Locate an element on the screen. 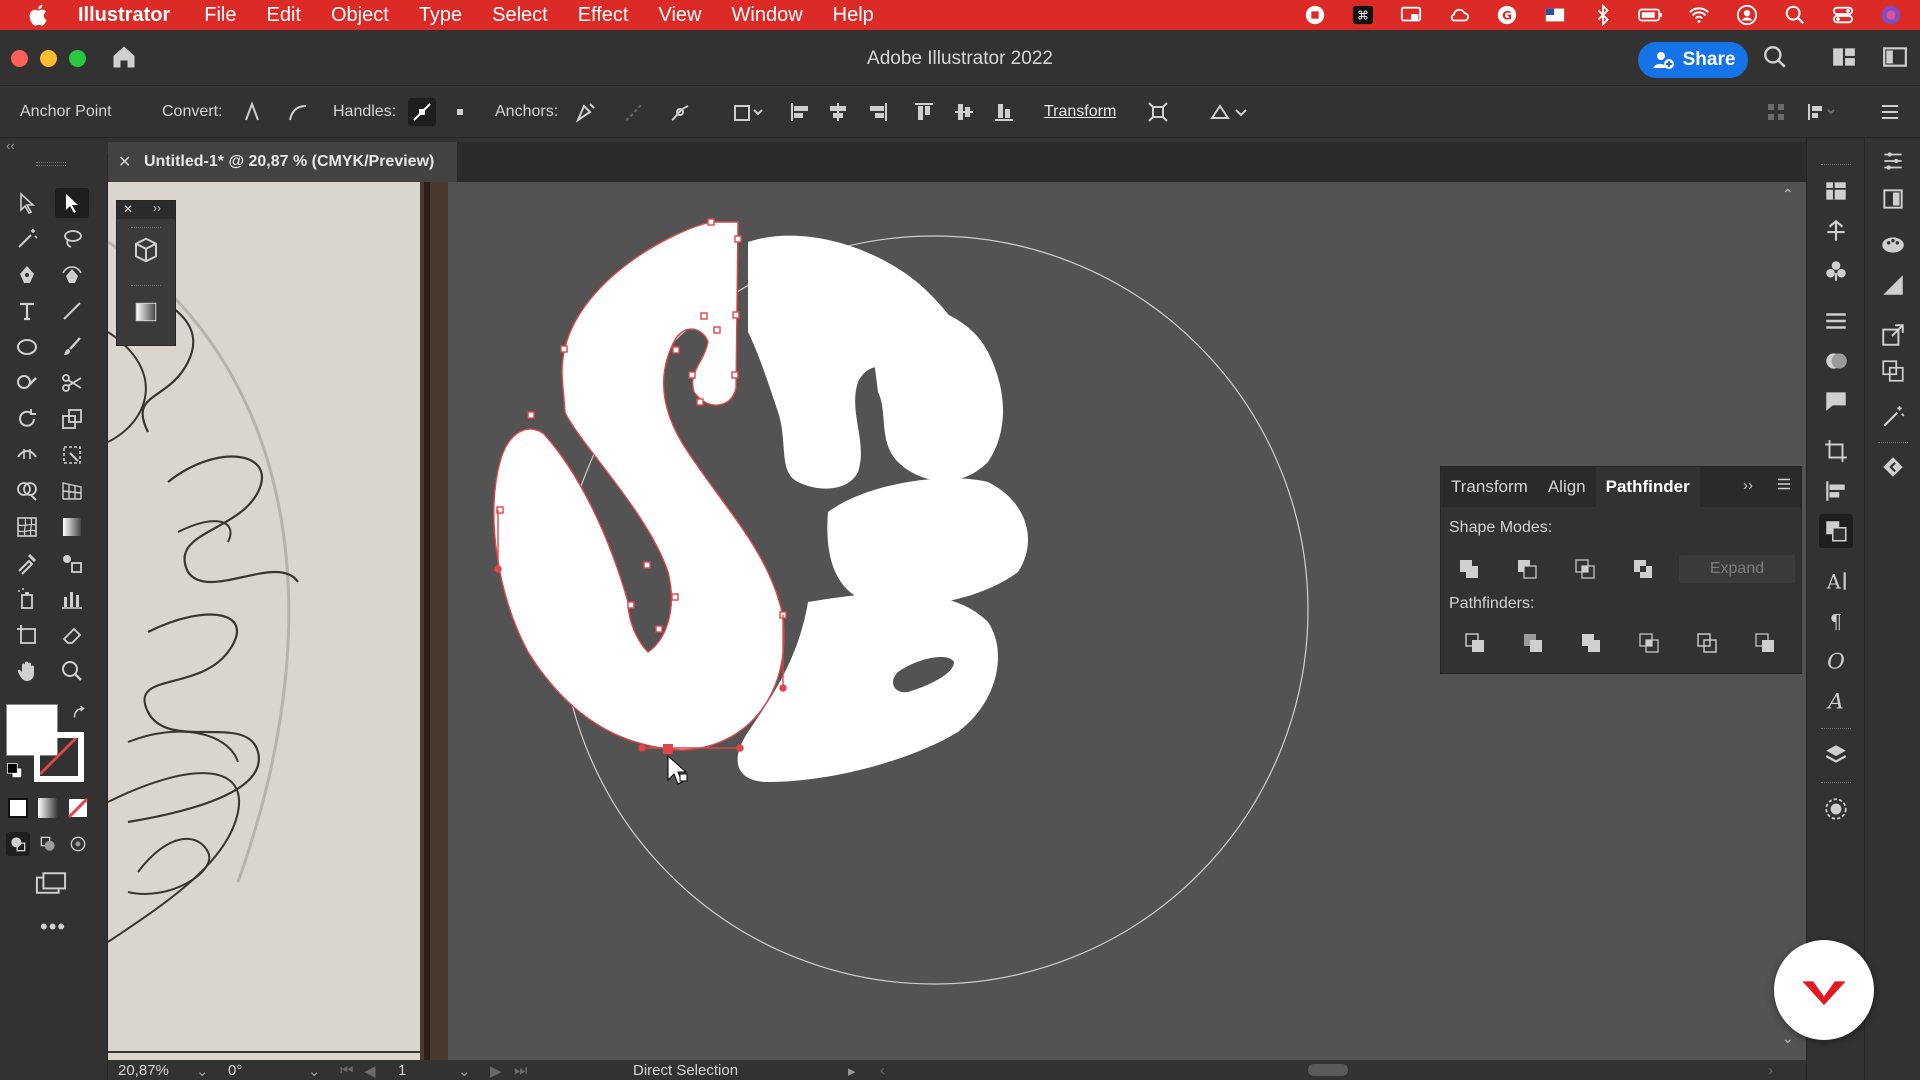  direct-selection-tool-icon is located at coordinates (72, 203).